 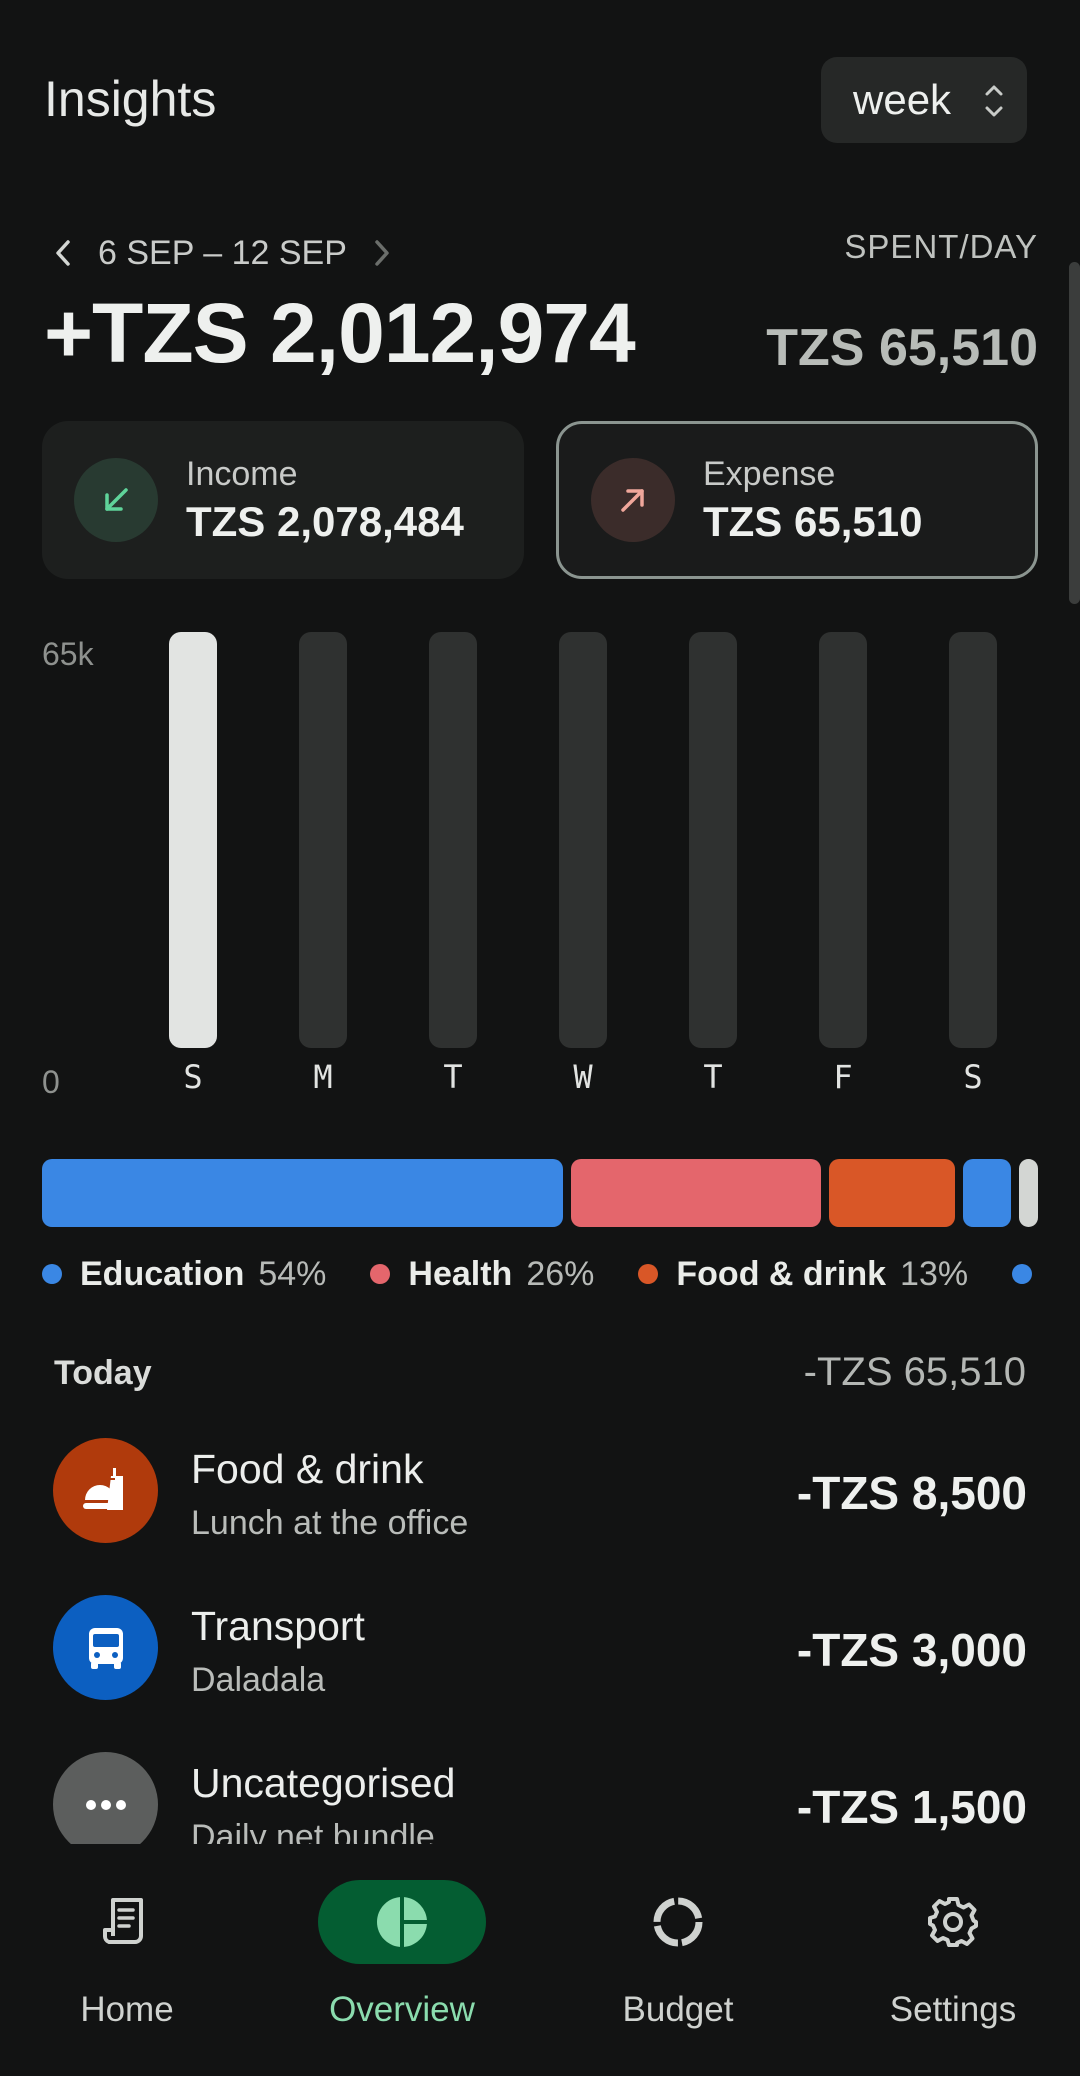 What do you see at coordinates (402, 1922) in the screenshot?
I see `pie-chart-icon` at bounding box center [402, 1922].